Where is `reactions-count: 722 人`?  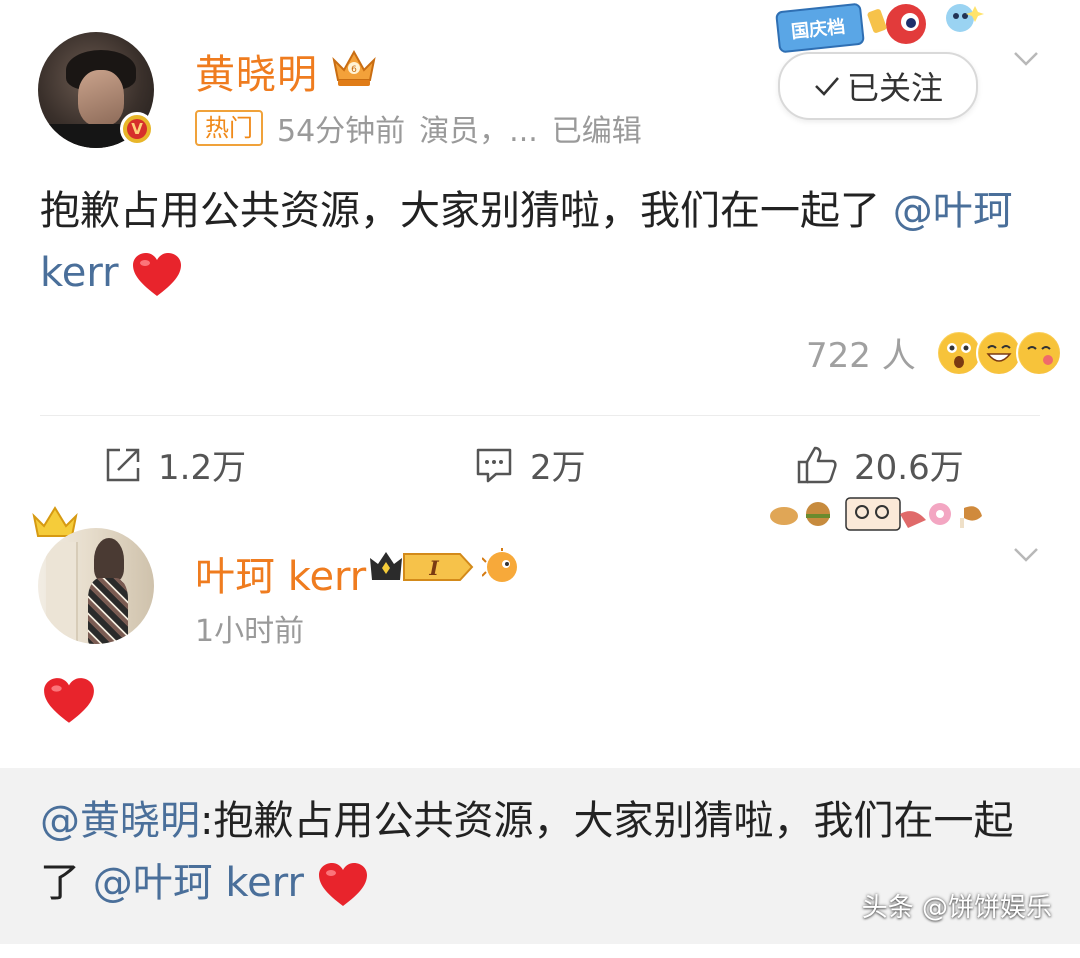 reactions-count: 722 人 is located at coordinates (861, 356).